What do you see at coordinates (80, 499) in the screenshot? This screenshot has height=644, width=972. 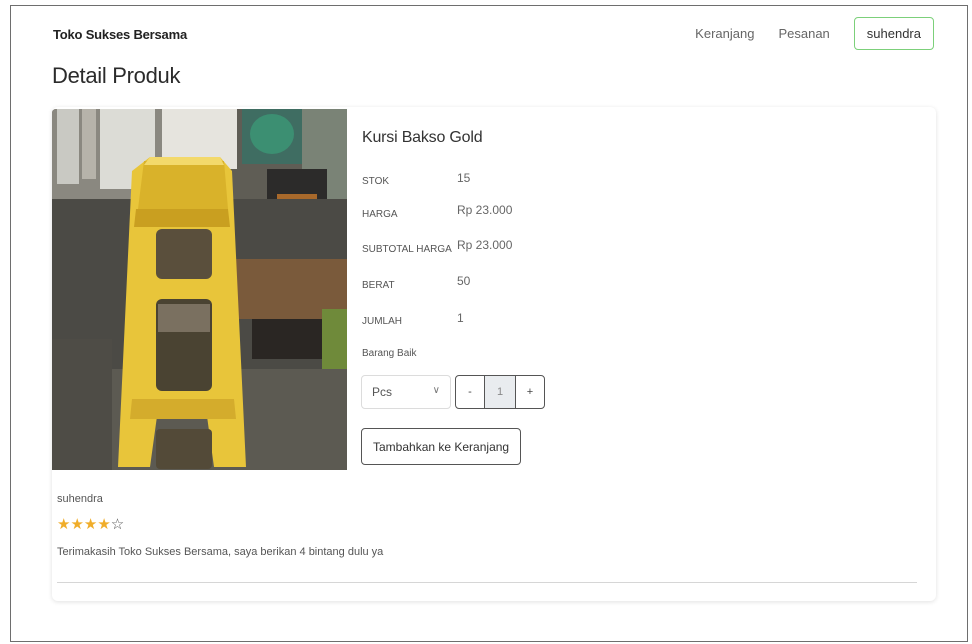 I see `reviewer-name: suhendra` at bounding box center [80, 499].